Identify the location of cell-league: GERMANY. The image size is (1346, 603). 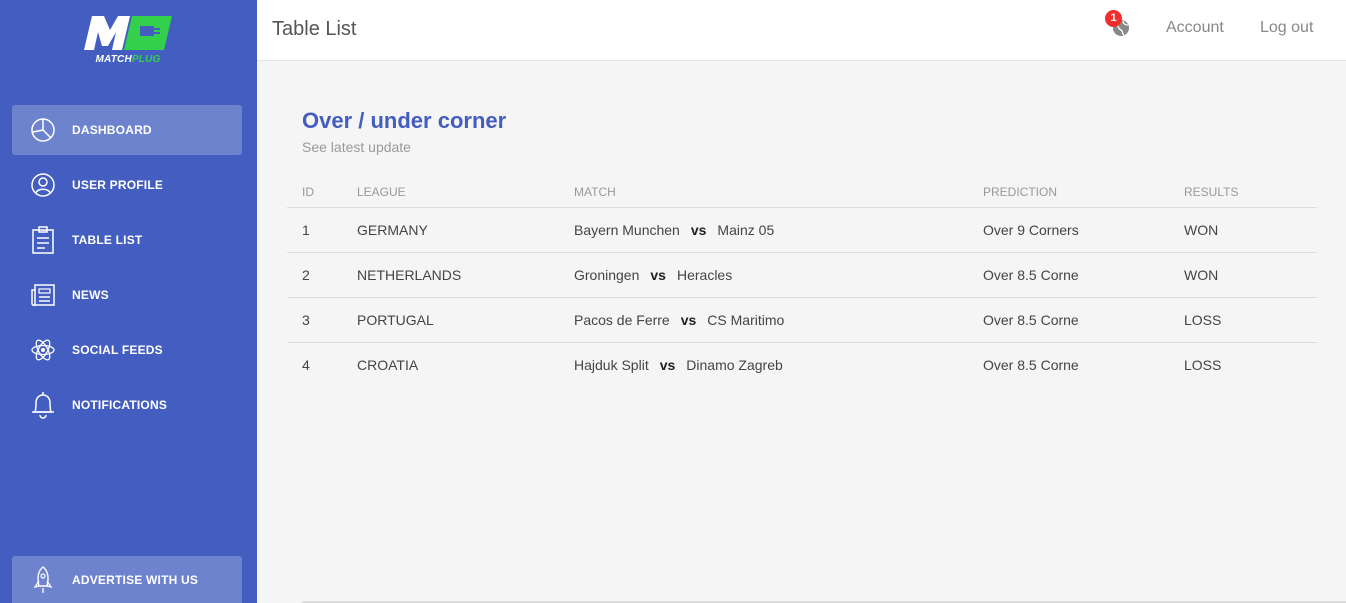
(450, 230).